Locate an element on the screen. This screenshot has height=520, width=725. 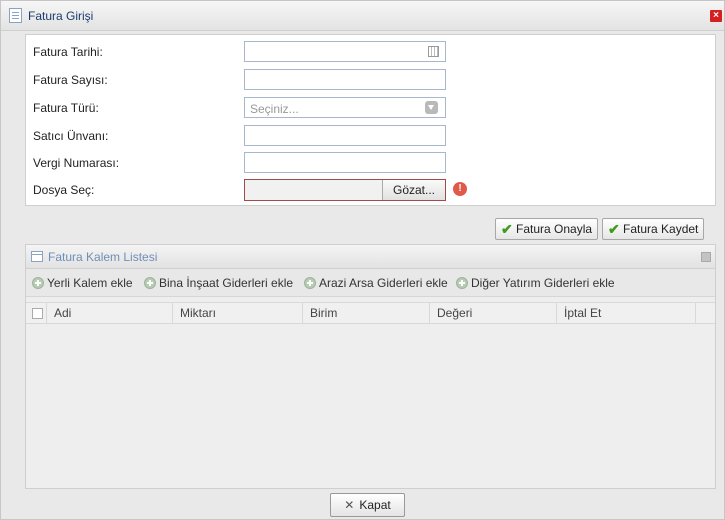
column-header-value: Değeri is located at coordinates (493, 313).